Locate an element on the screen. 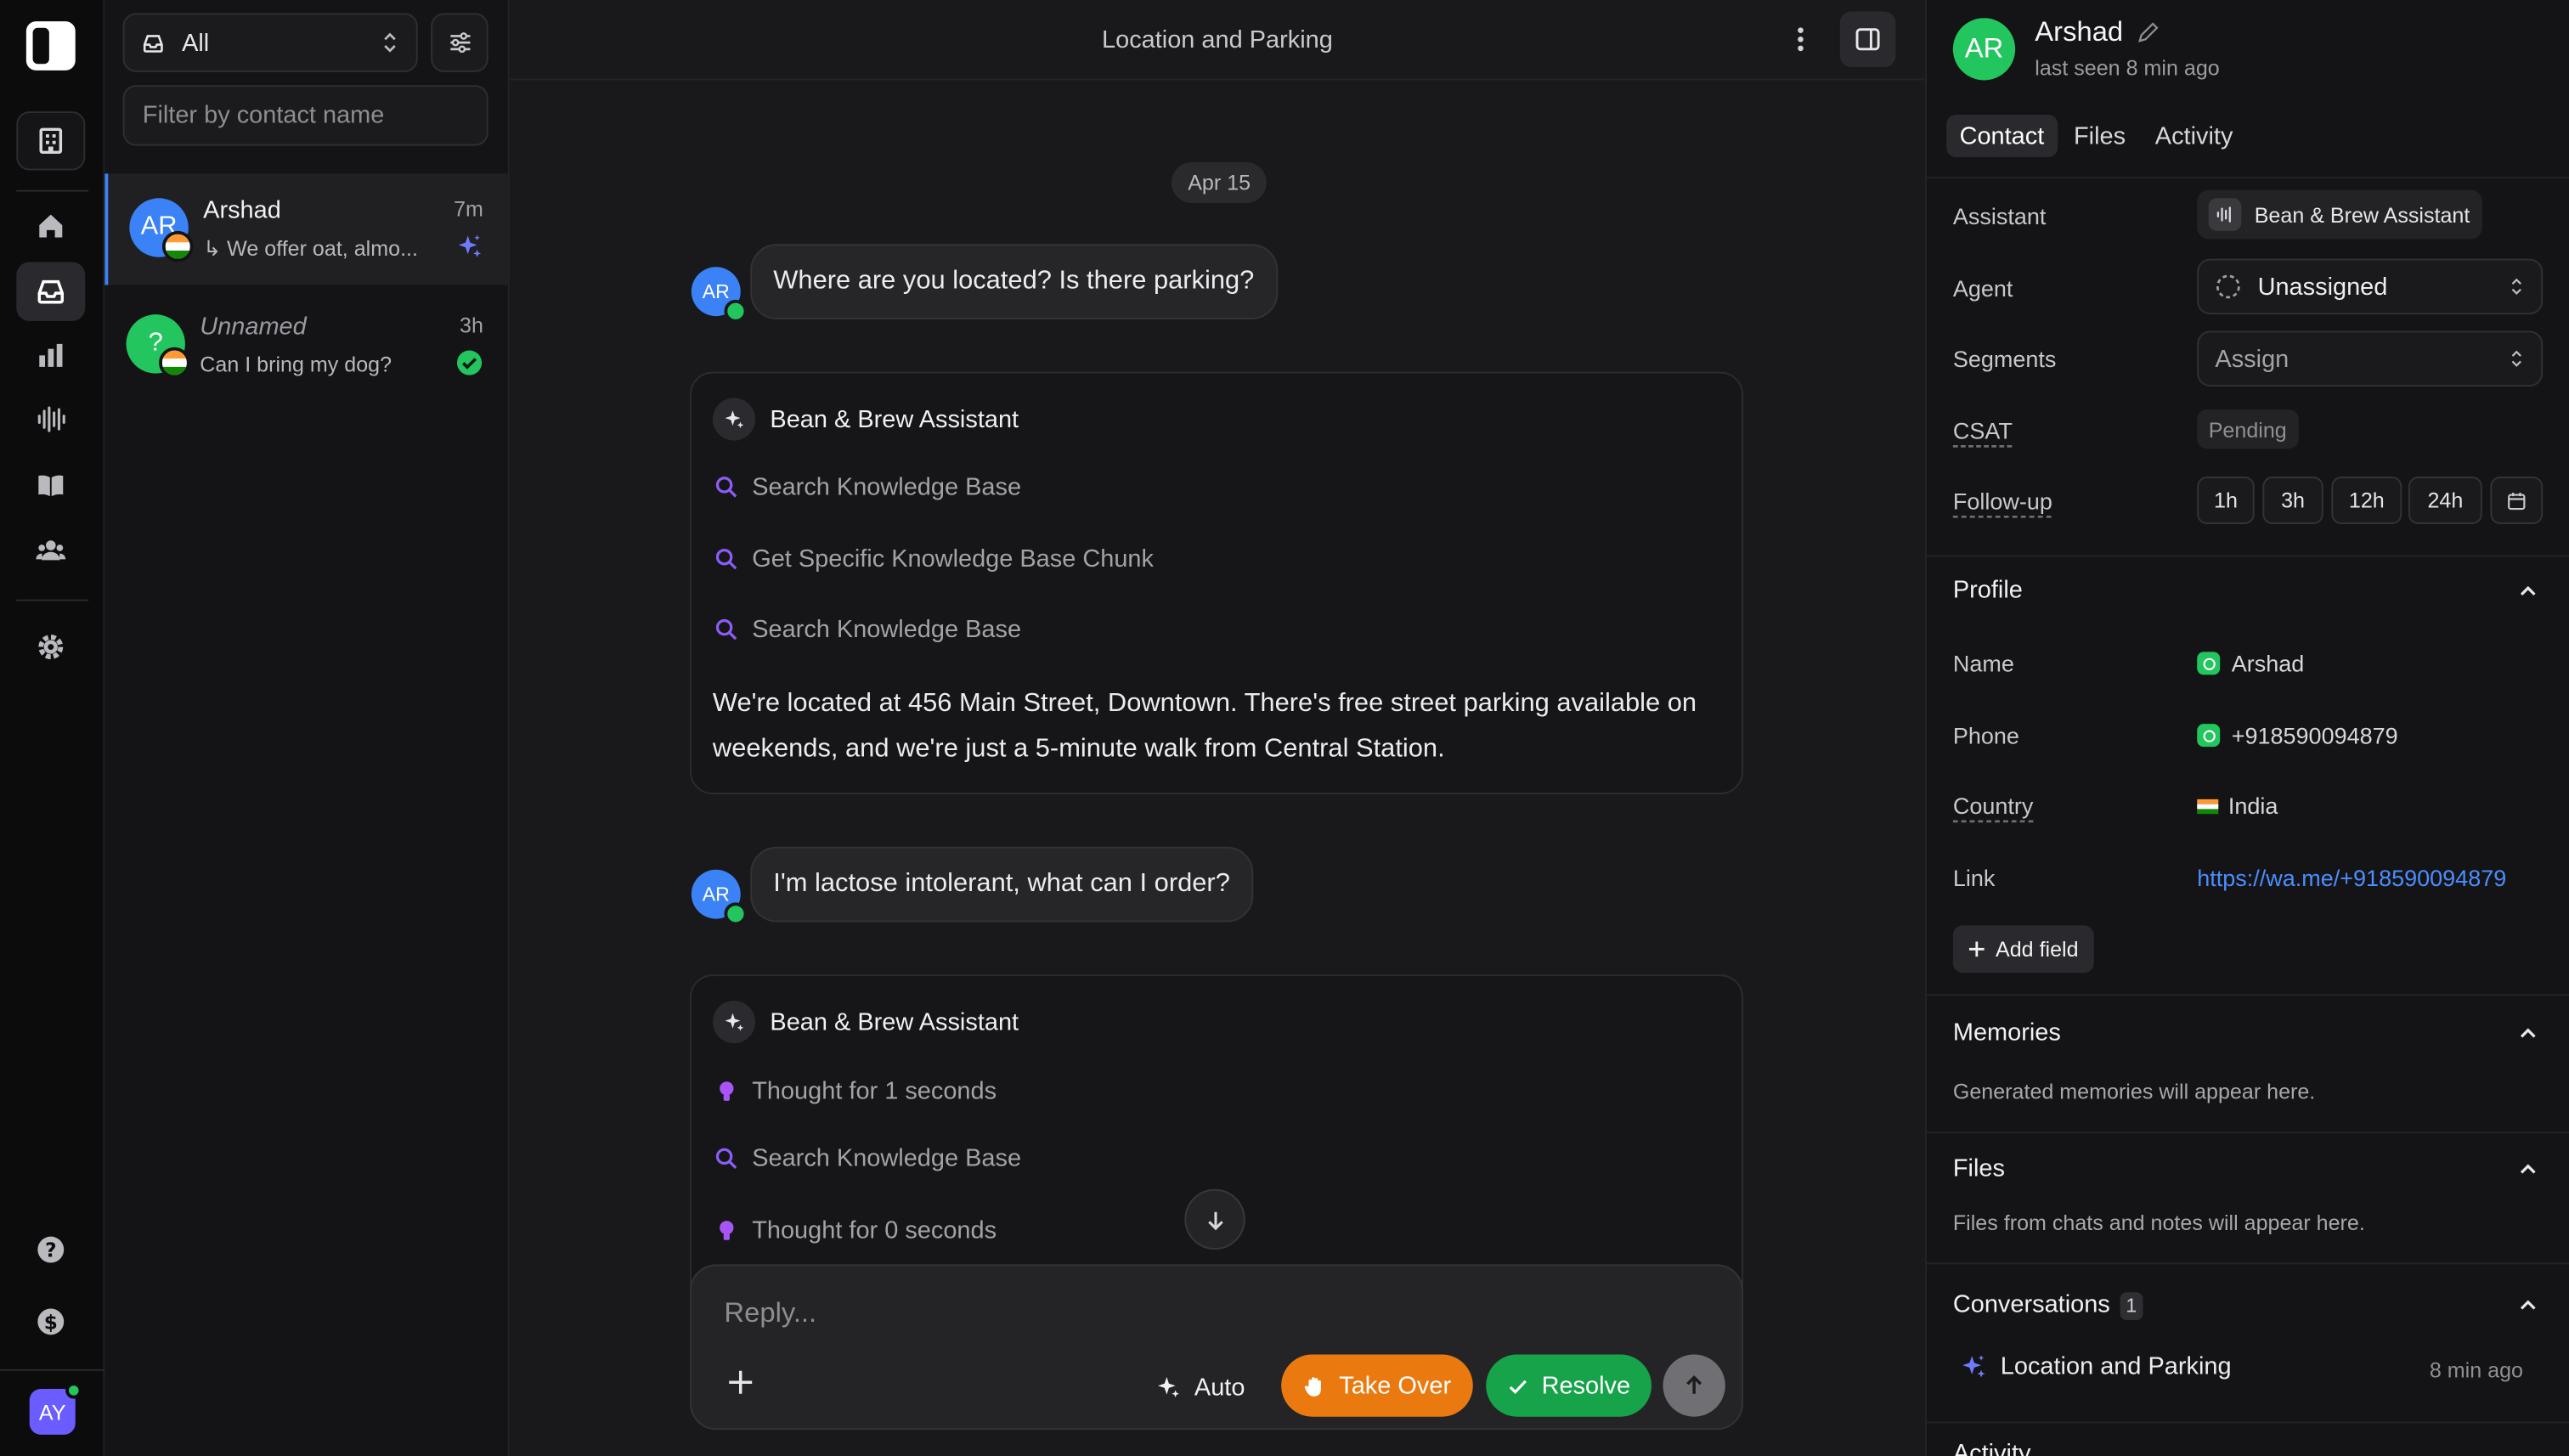  take-over-button: Take Over is located at coordinates (1377, 1386).